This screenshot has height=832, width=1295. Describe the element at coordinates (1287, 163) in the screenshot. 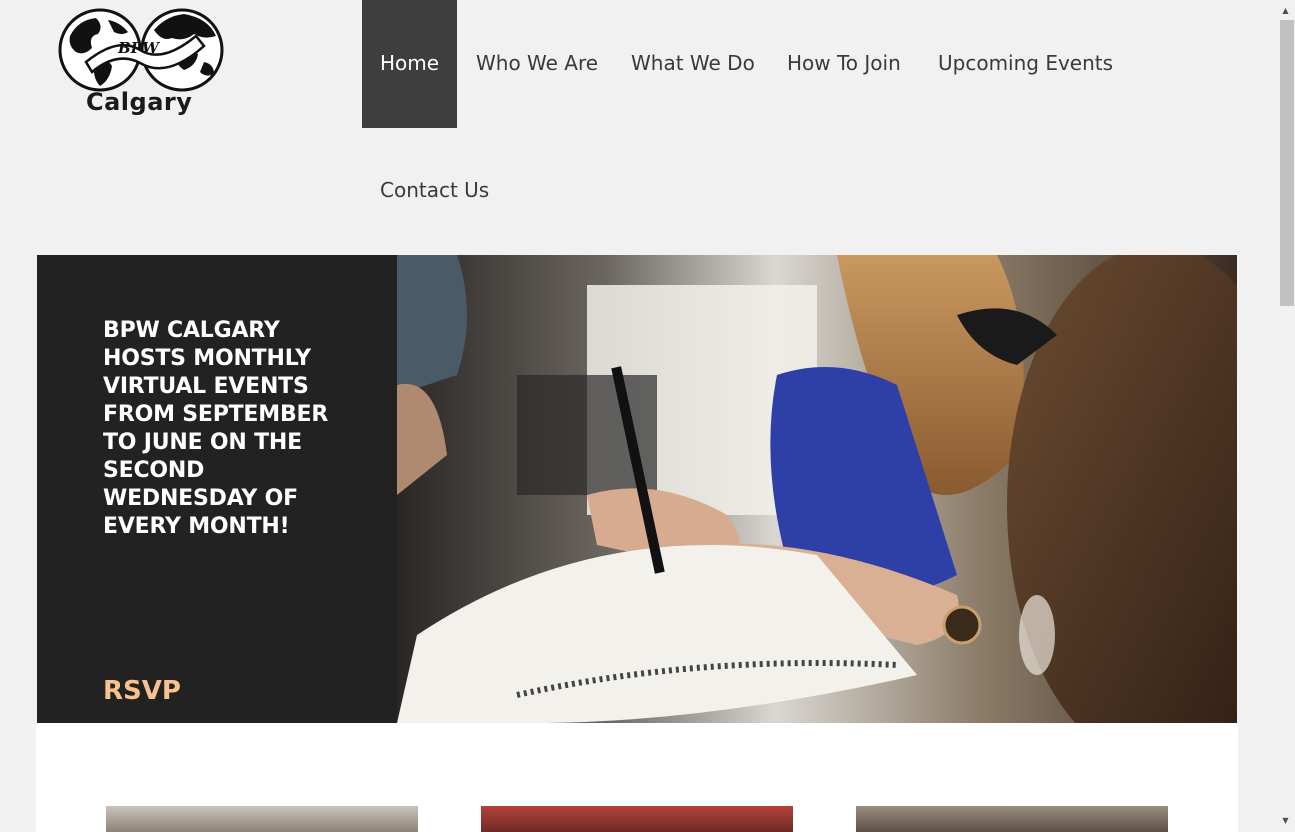

I see `scroll-thumb` at that location.